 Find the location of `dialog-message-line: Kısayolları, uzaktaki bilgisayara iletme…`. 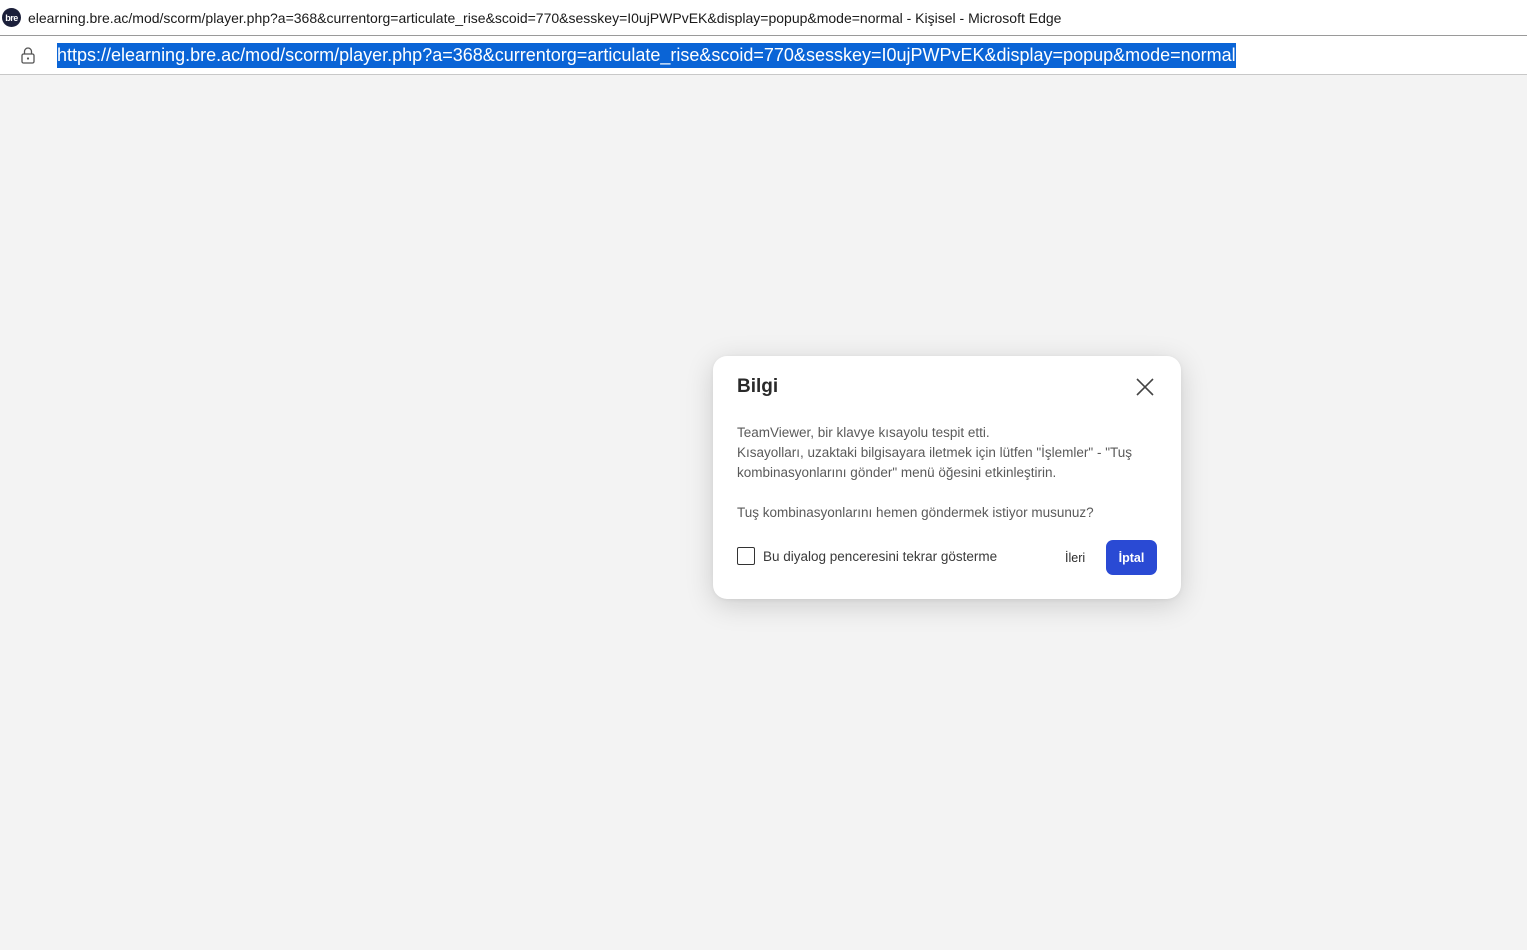

dialog-message-line: Kısayolları, uzaktaki bilgisayara iletme… is located at coordinates (935, 462).